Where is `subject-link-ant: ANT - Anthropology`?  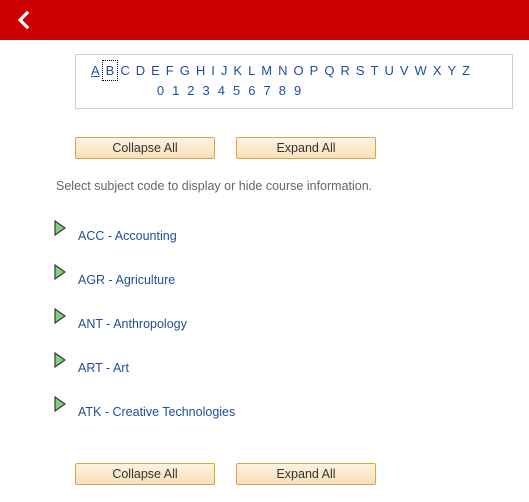 subject-link-ant: ANT - Anthropology is located at coordinates (132, 324).